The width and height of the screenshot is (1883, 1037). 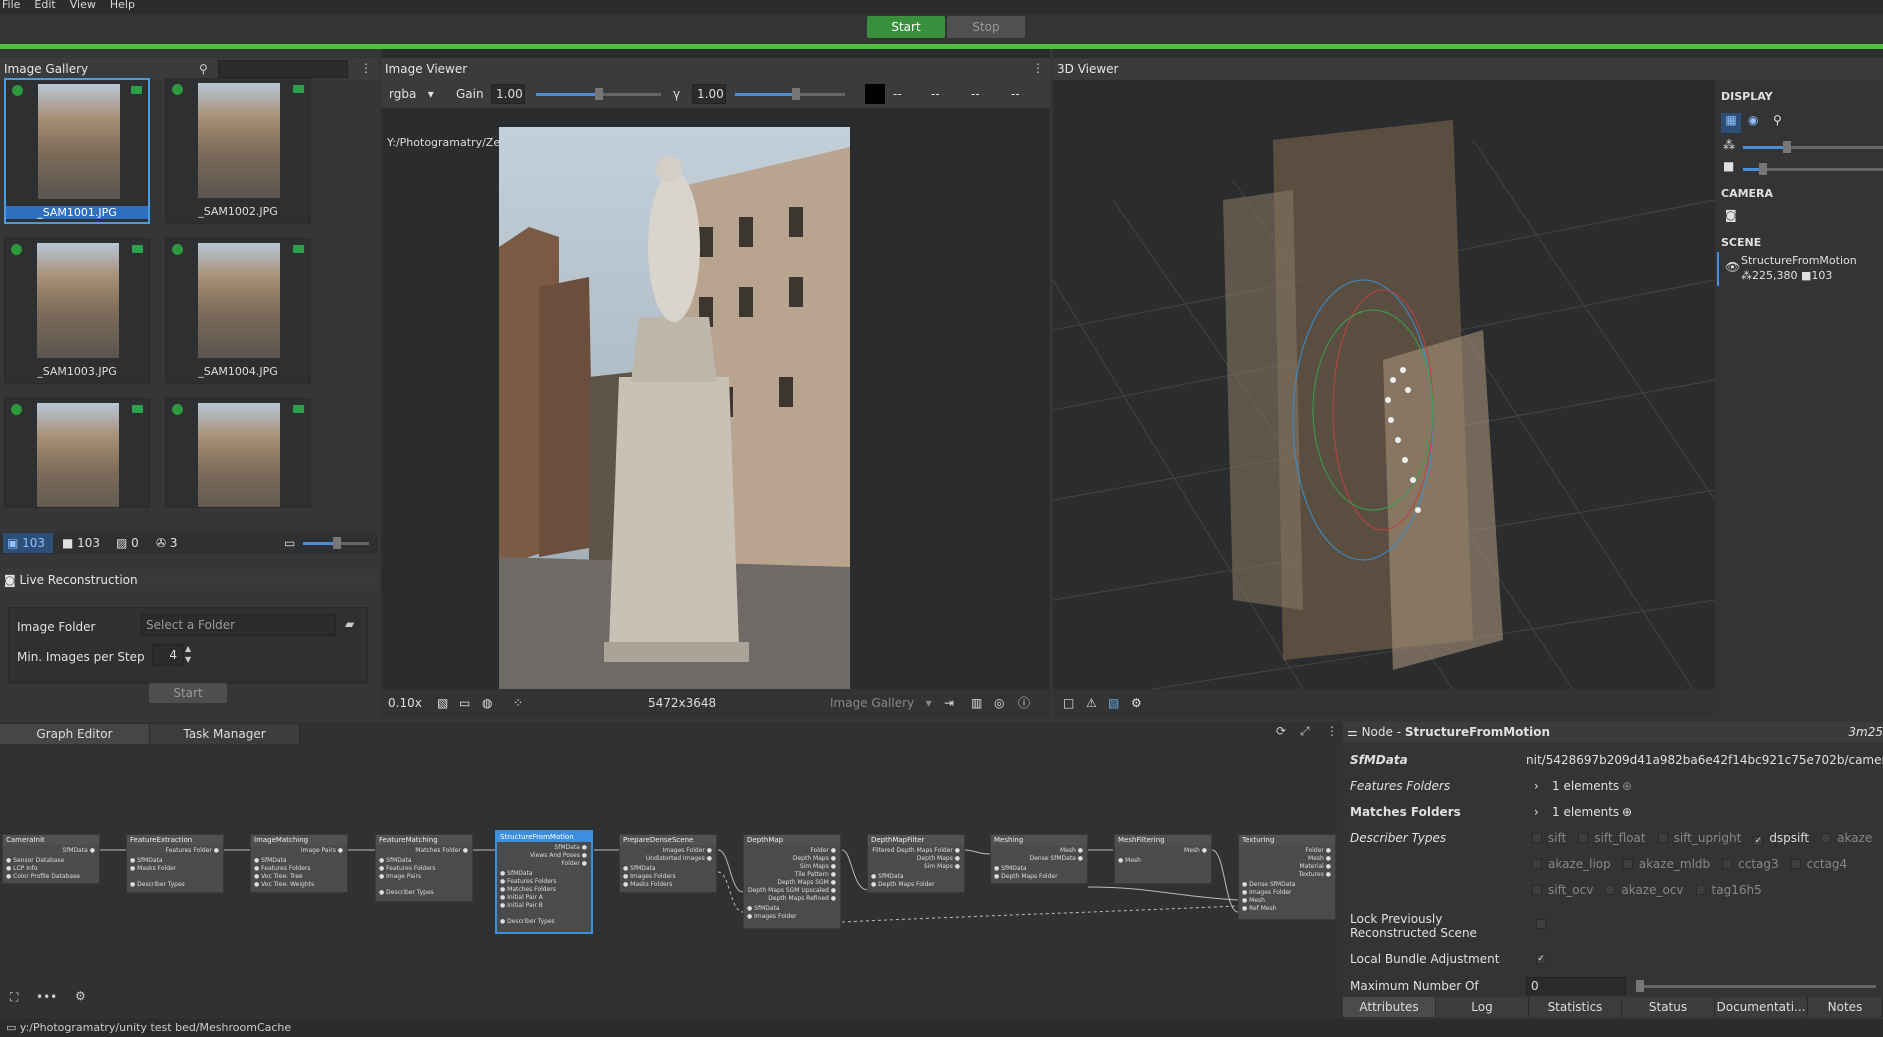 What do you see at coordinates (647, 884) in the screenshot?
I see `node-input-port: ● Masks Folders` at bounding box center [647, 884].